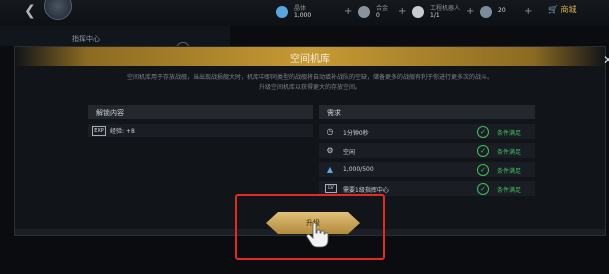 The image size is (609, 274). I want to click on background-panel, so click(115, 36).